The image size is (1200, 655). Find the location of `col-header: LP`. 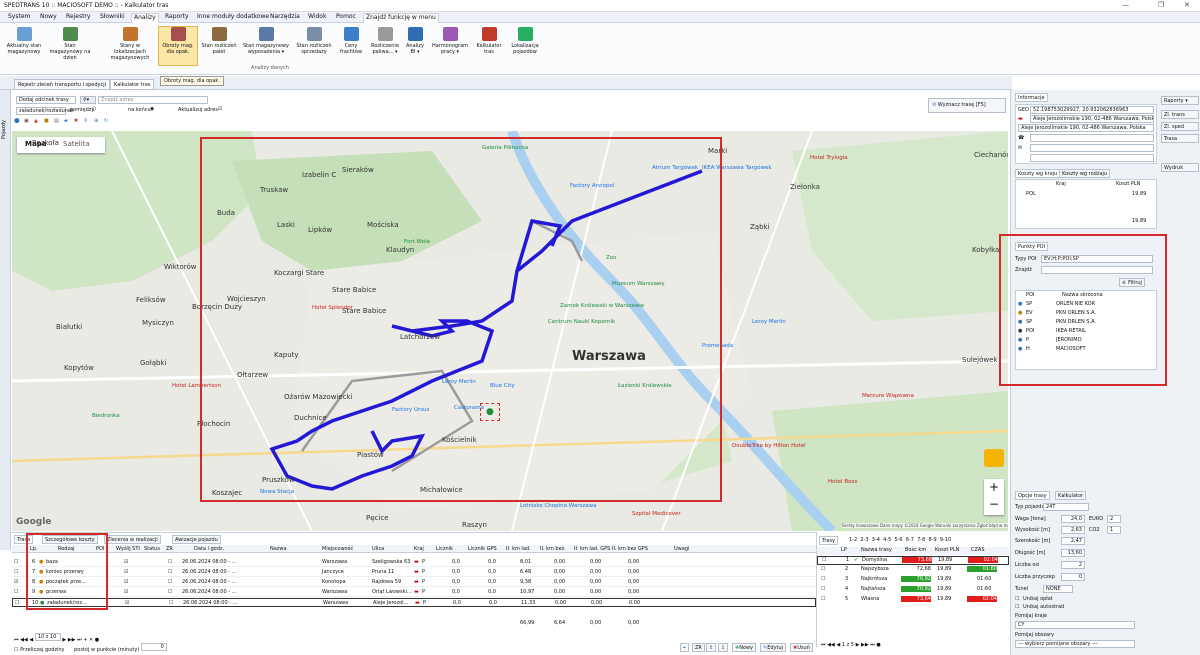

col-header: LP is located at coordinates (844, 550).